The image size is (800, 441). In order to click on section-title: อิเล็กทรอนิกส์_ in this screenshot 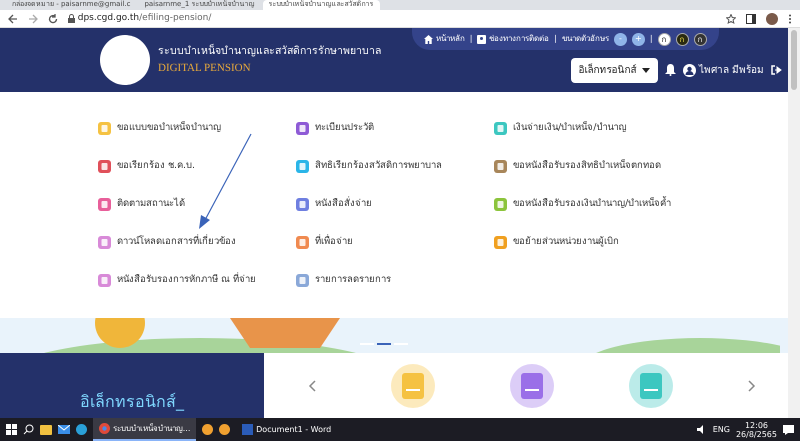, I will do `click(132, 402)`.